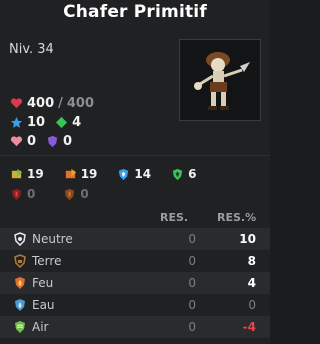  I want to click on hp-current: 400, so click(41, 103).